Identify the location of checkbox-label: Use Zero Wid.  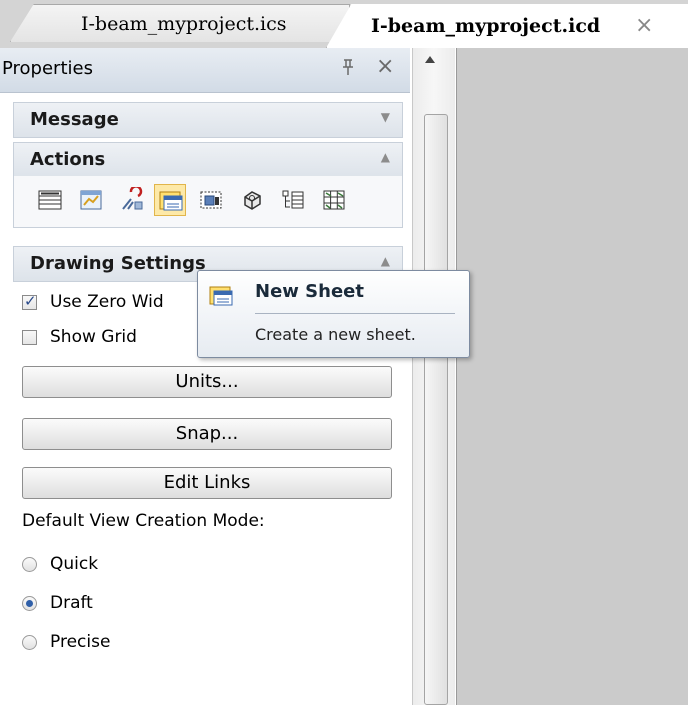
(107, 302).